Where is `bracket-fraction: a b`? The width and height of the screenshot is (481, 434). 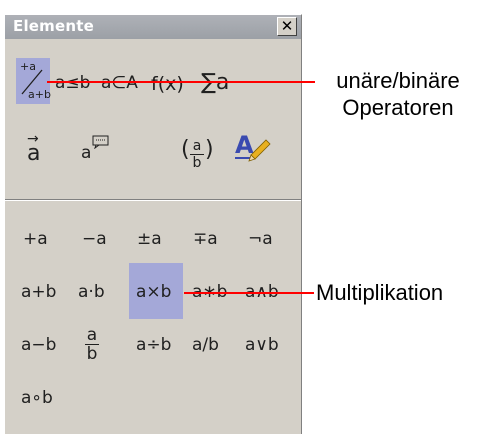 bracket-fraction: a b is located at coordinates (197, 154).